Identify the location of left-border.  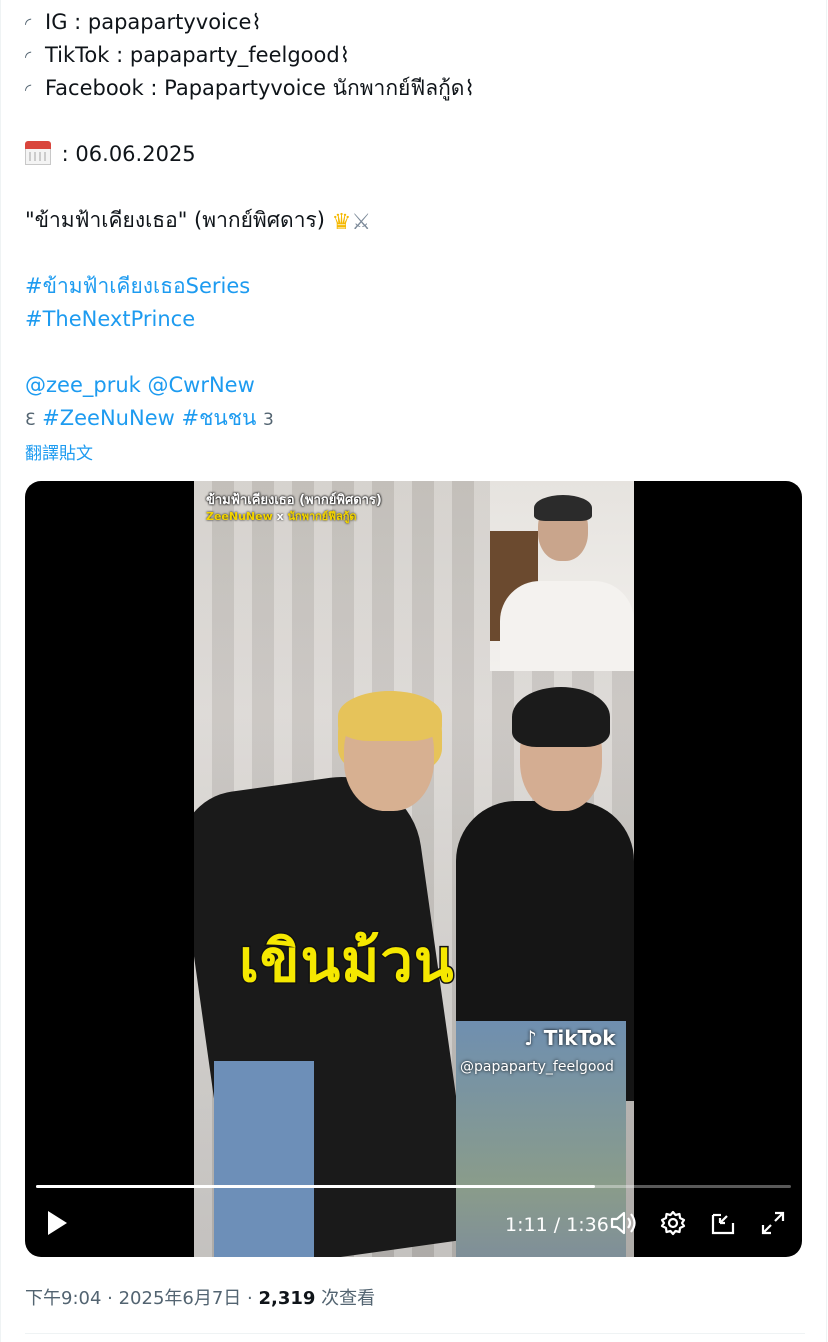
(0, 671).